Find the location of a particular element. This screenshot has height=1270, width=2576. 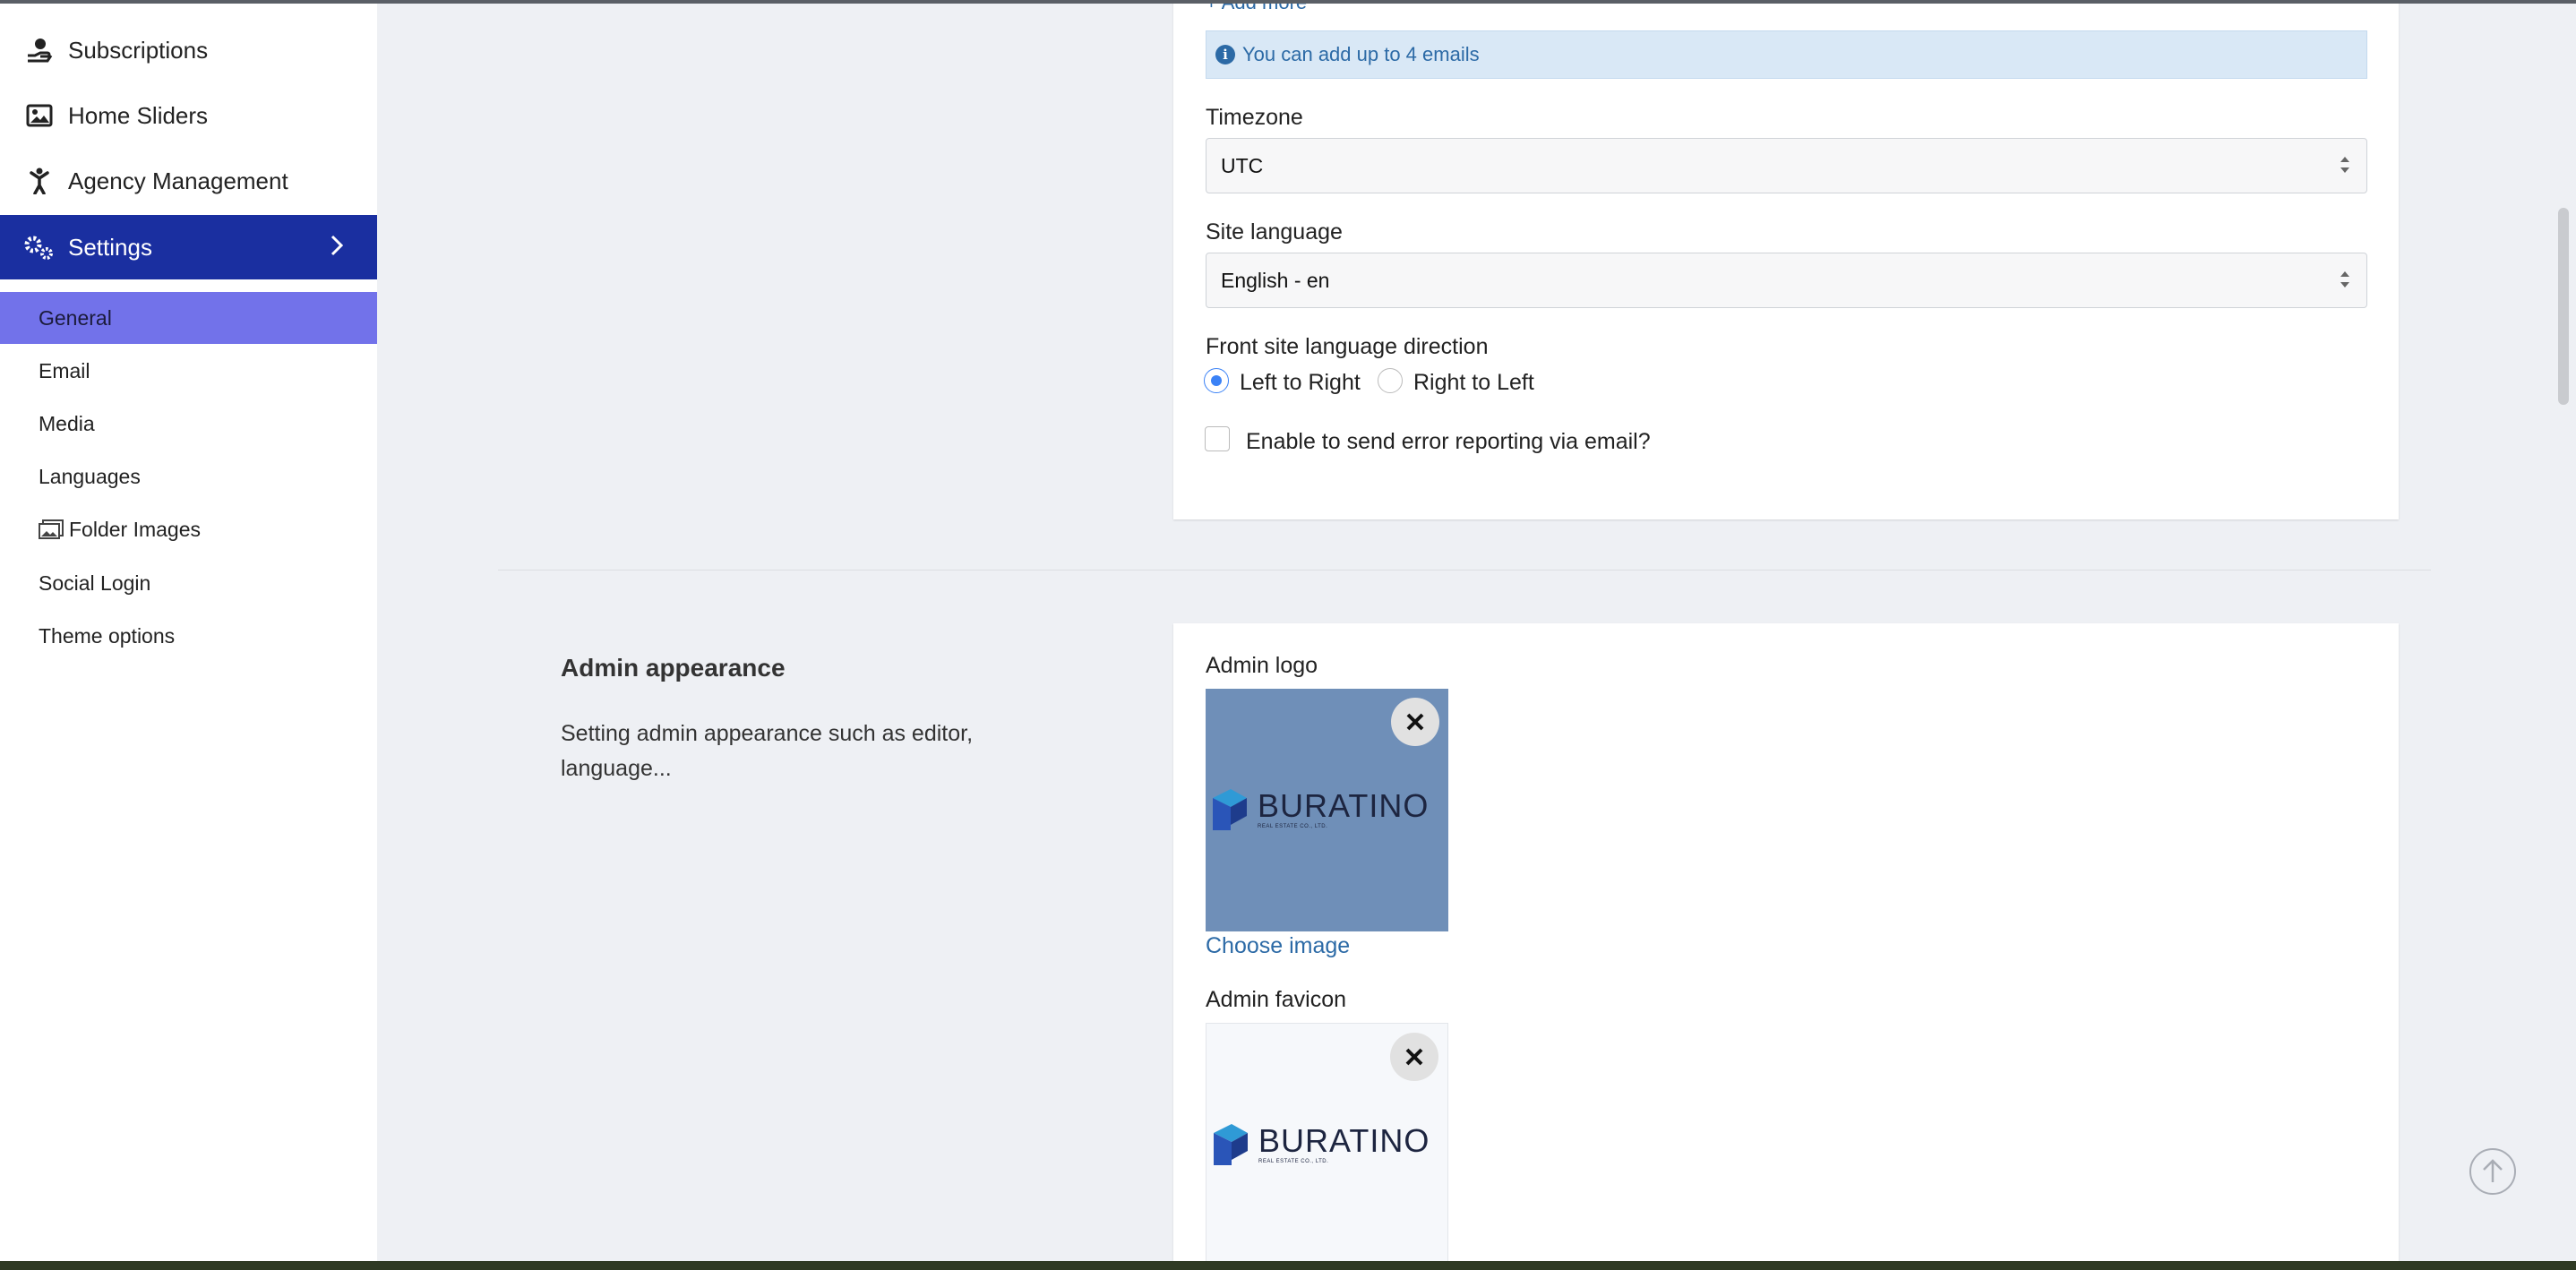

sidebar-item-label: Subscriptions is located at coordinates (138, 50).